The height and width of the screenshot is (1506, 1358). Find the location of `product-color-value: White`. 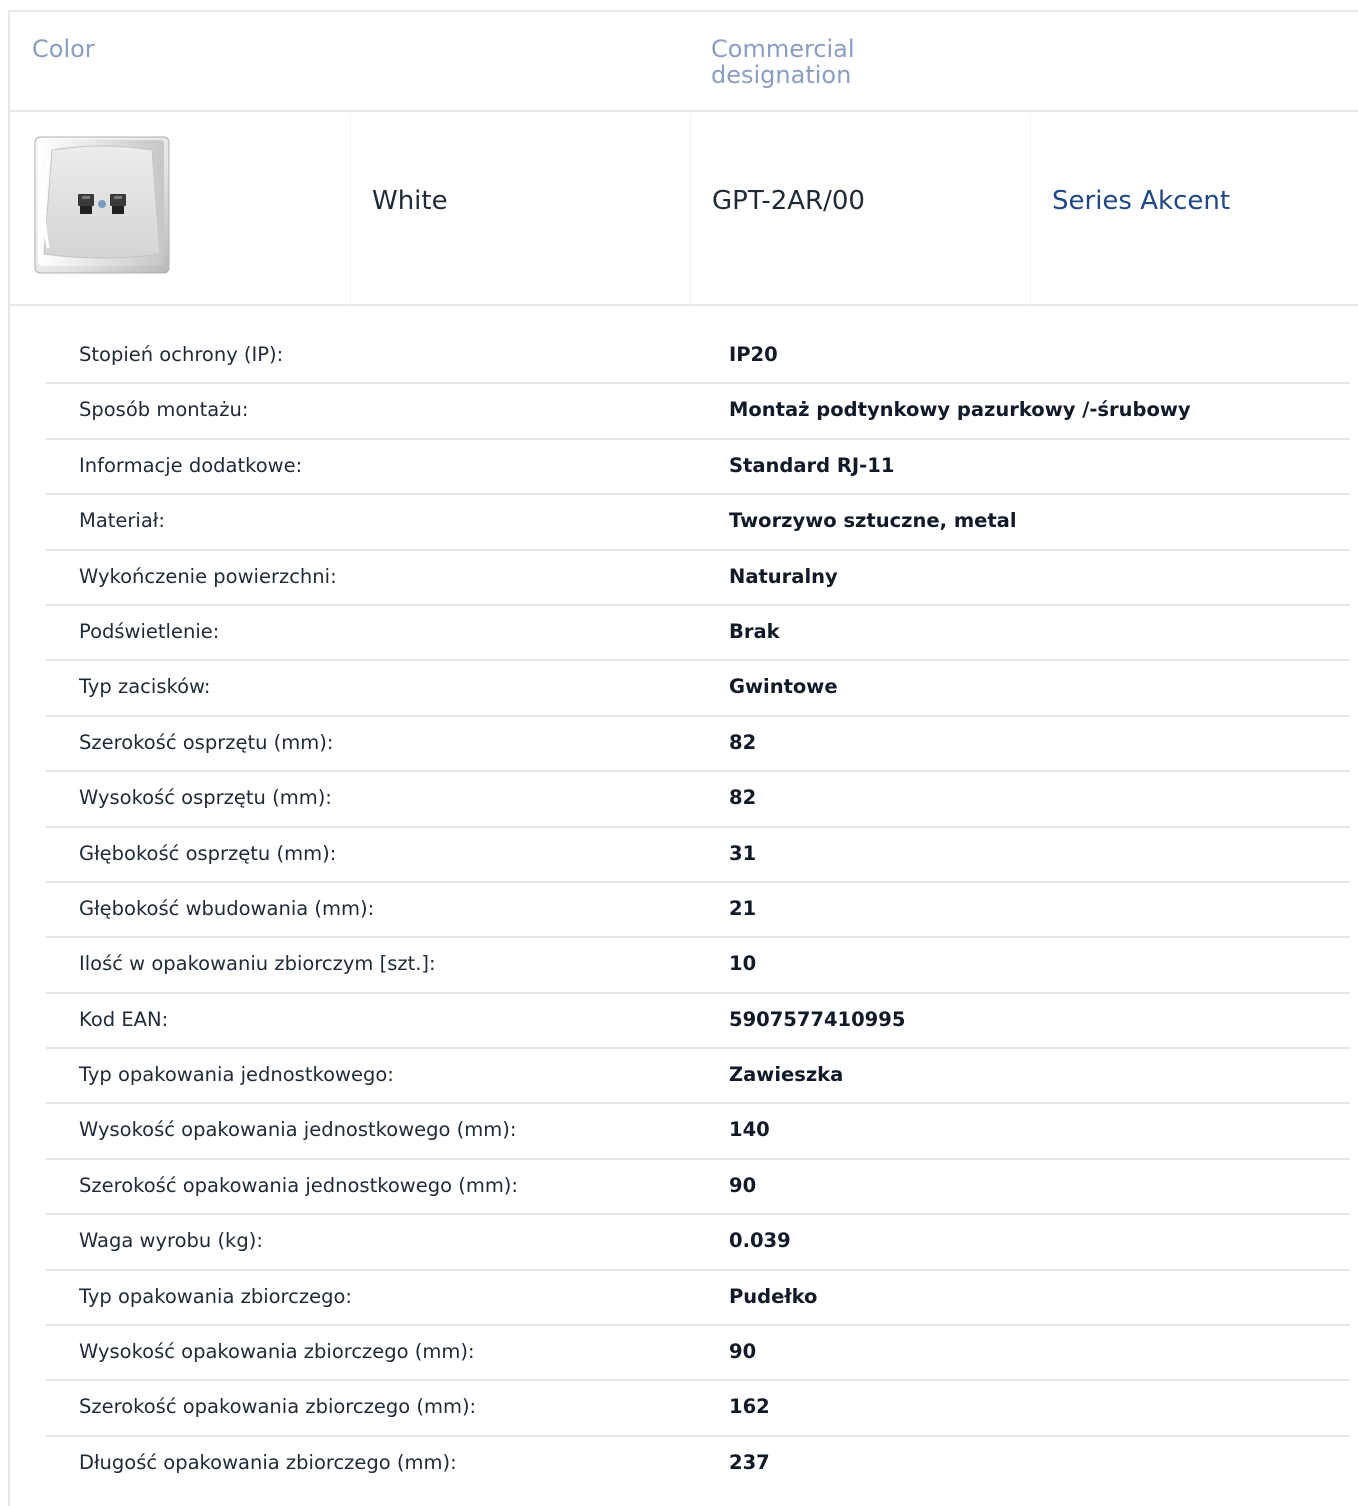

product-color-value: White is located at coordinates (410, 201).